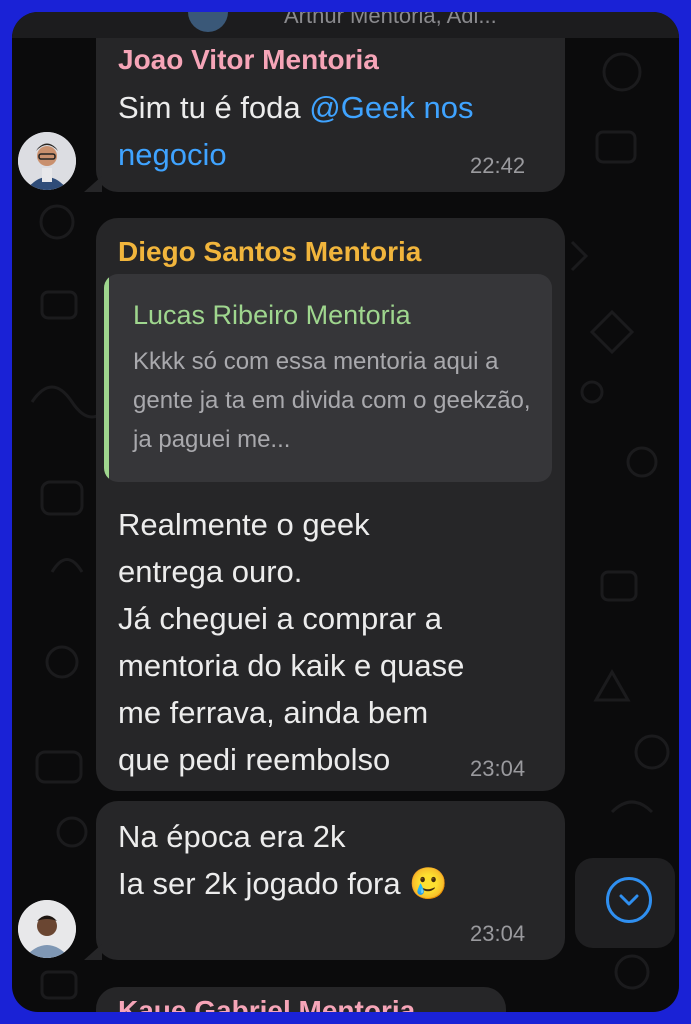  What do you see at coordinates (244, 524) in the screenshot?
I see `message-line: Realmente o geek` at bounding box center [244, 524].